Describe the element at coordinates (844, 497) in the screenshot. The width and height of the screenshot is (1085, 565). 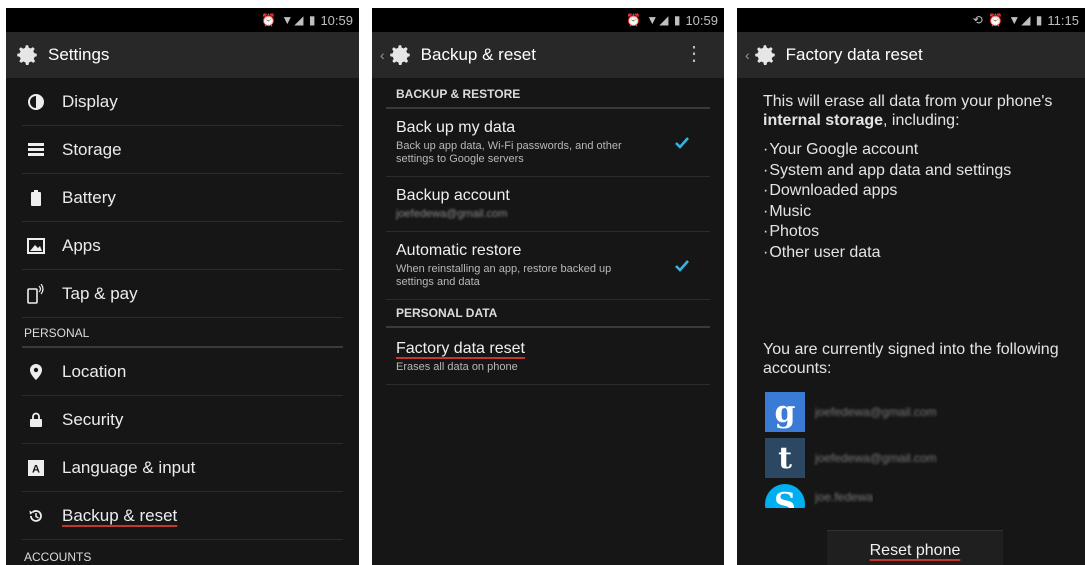
I see `account-email: joe.fedewa` at that location.